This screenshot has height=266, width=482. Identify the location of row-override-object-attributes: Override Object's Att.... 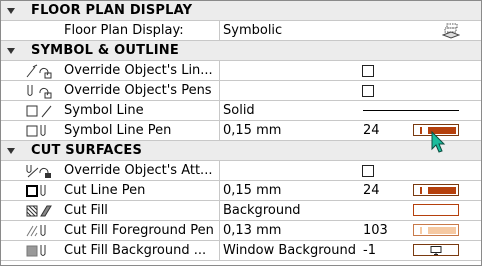
(241, 171).